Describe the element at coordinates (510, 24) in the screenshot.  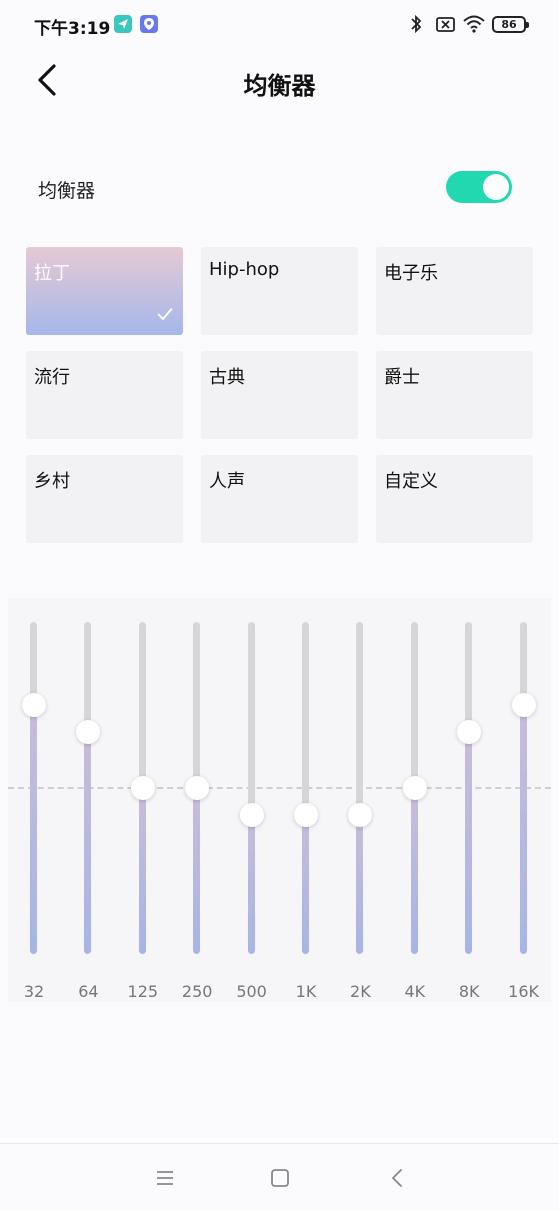
I see `battery-icon: 86` at that location.